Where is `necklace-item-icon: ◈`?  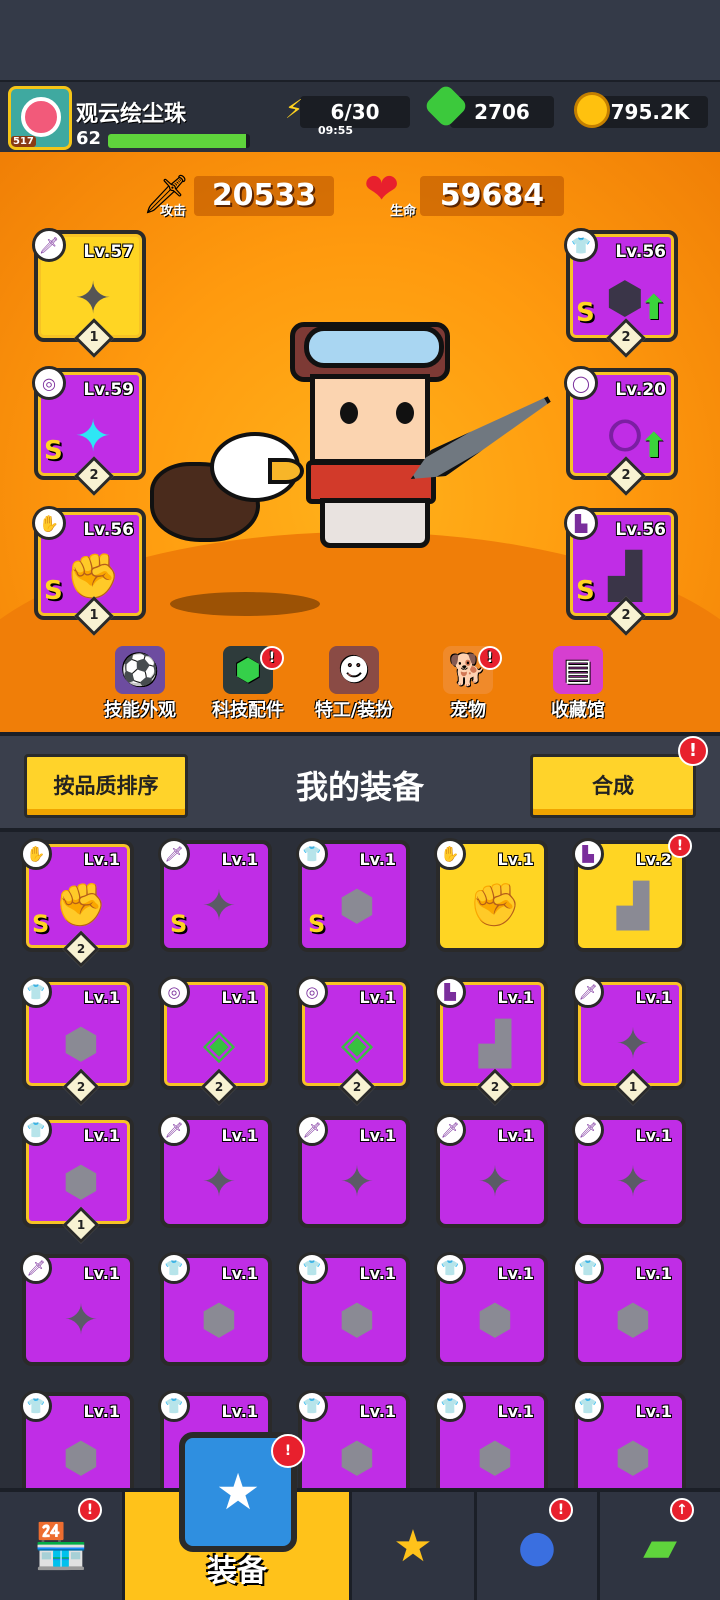 necklace-item-icon: ◈ is located at coordinates (357, 1043).